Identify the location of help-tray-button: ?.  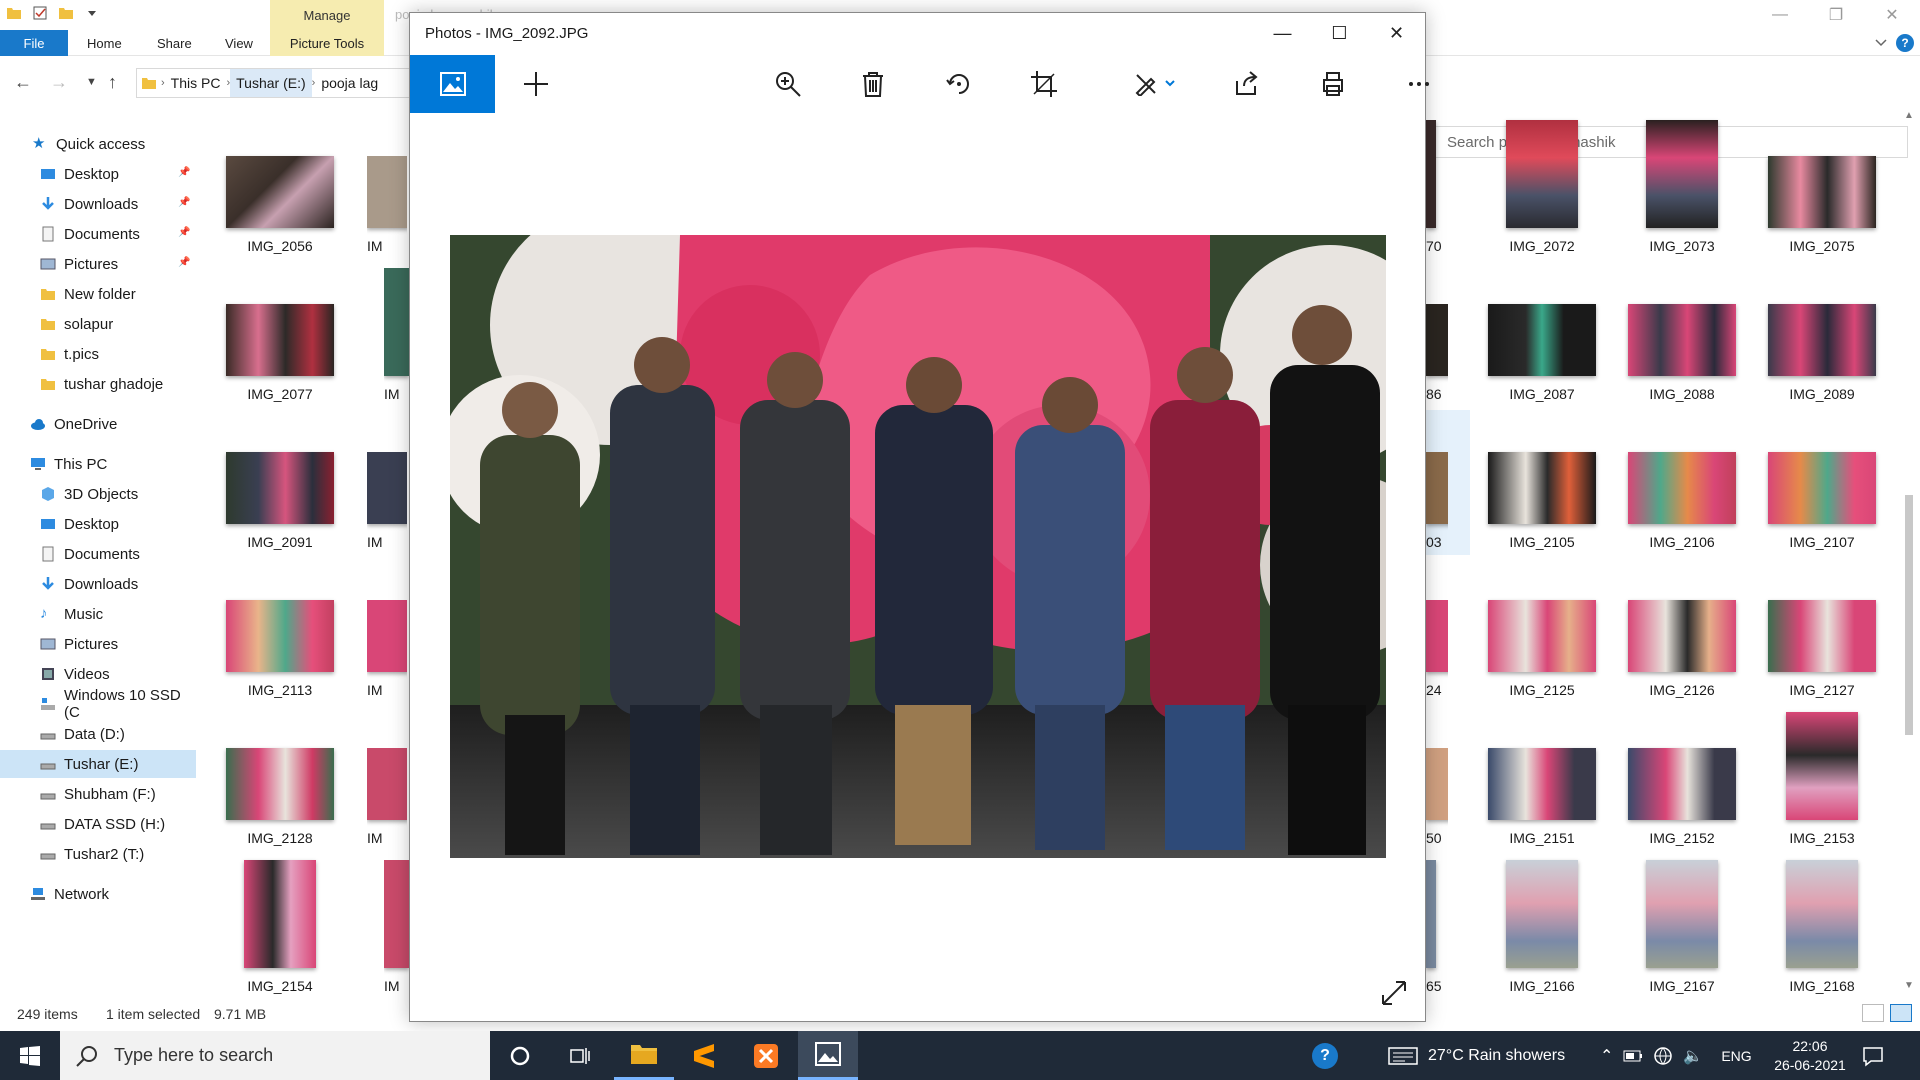
(1325, 1055).